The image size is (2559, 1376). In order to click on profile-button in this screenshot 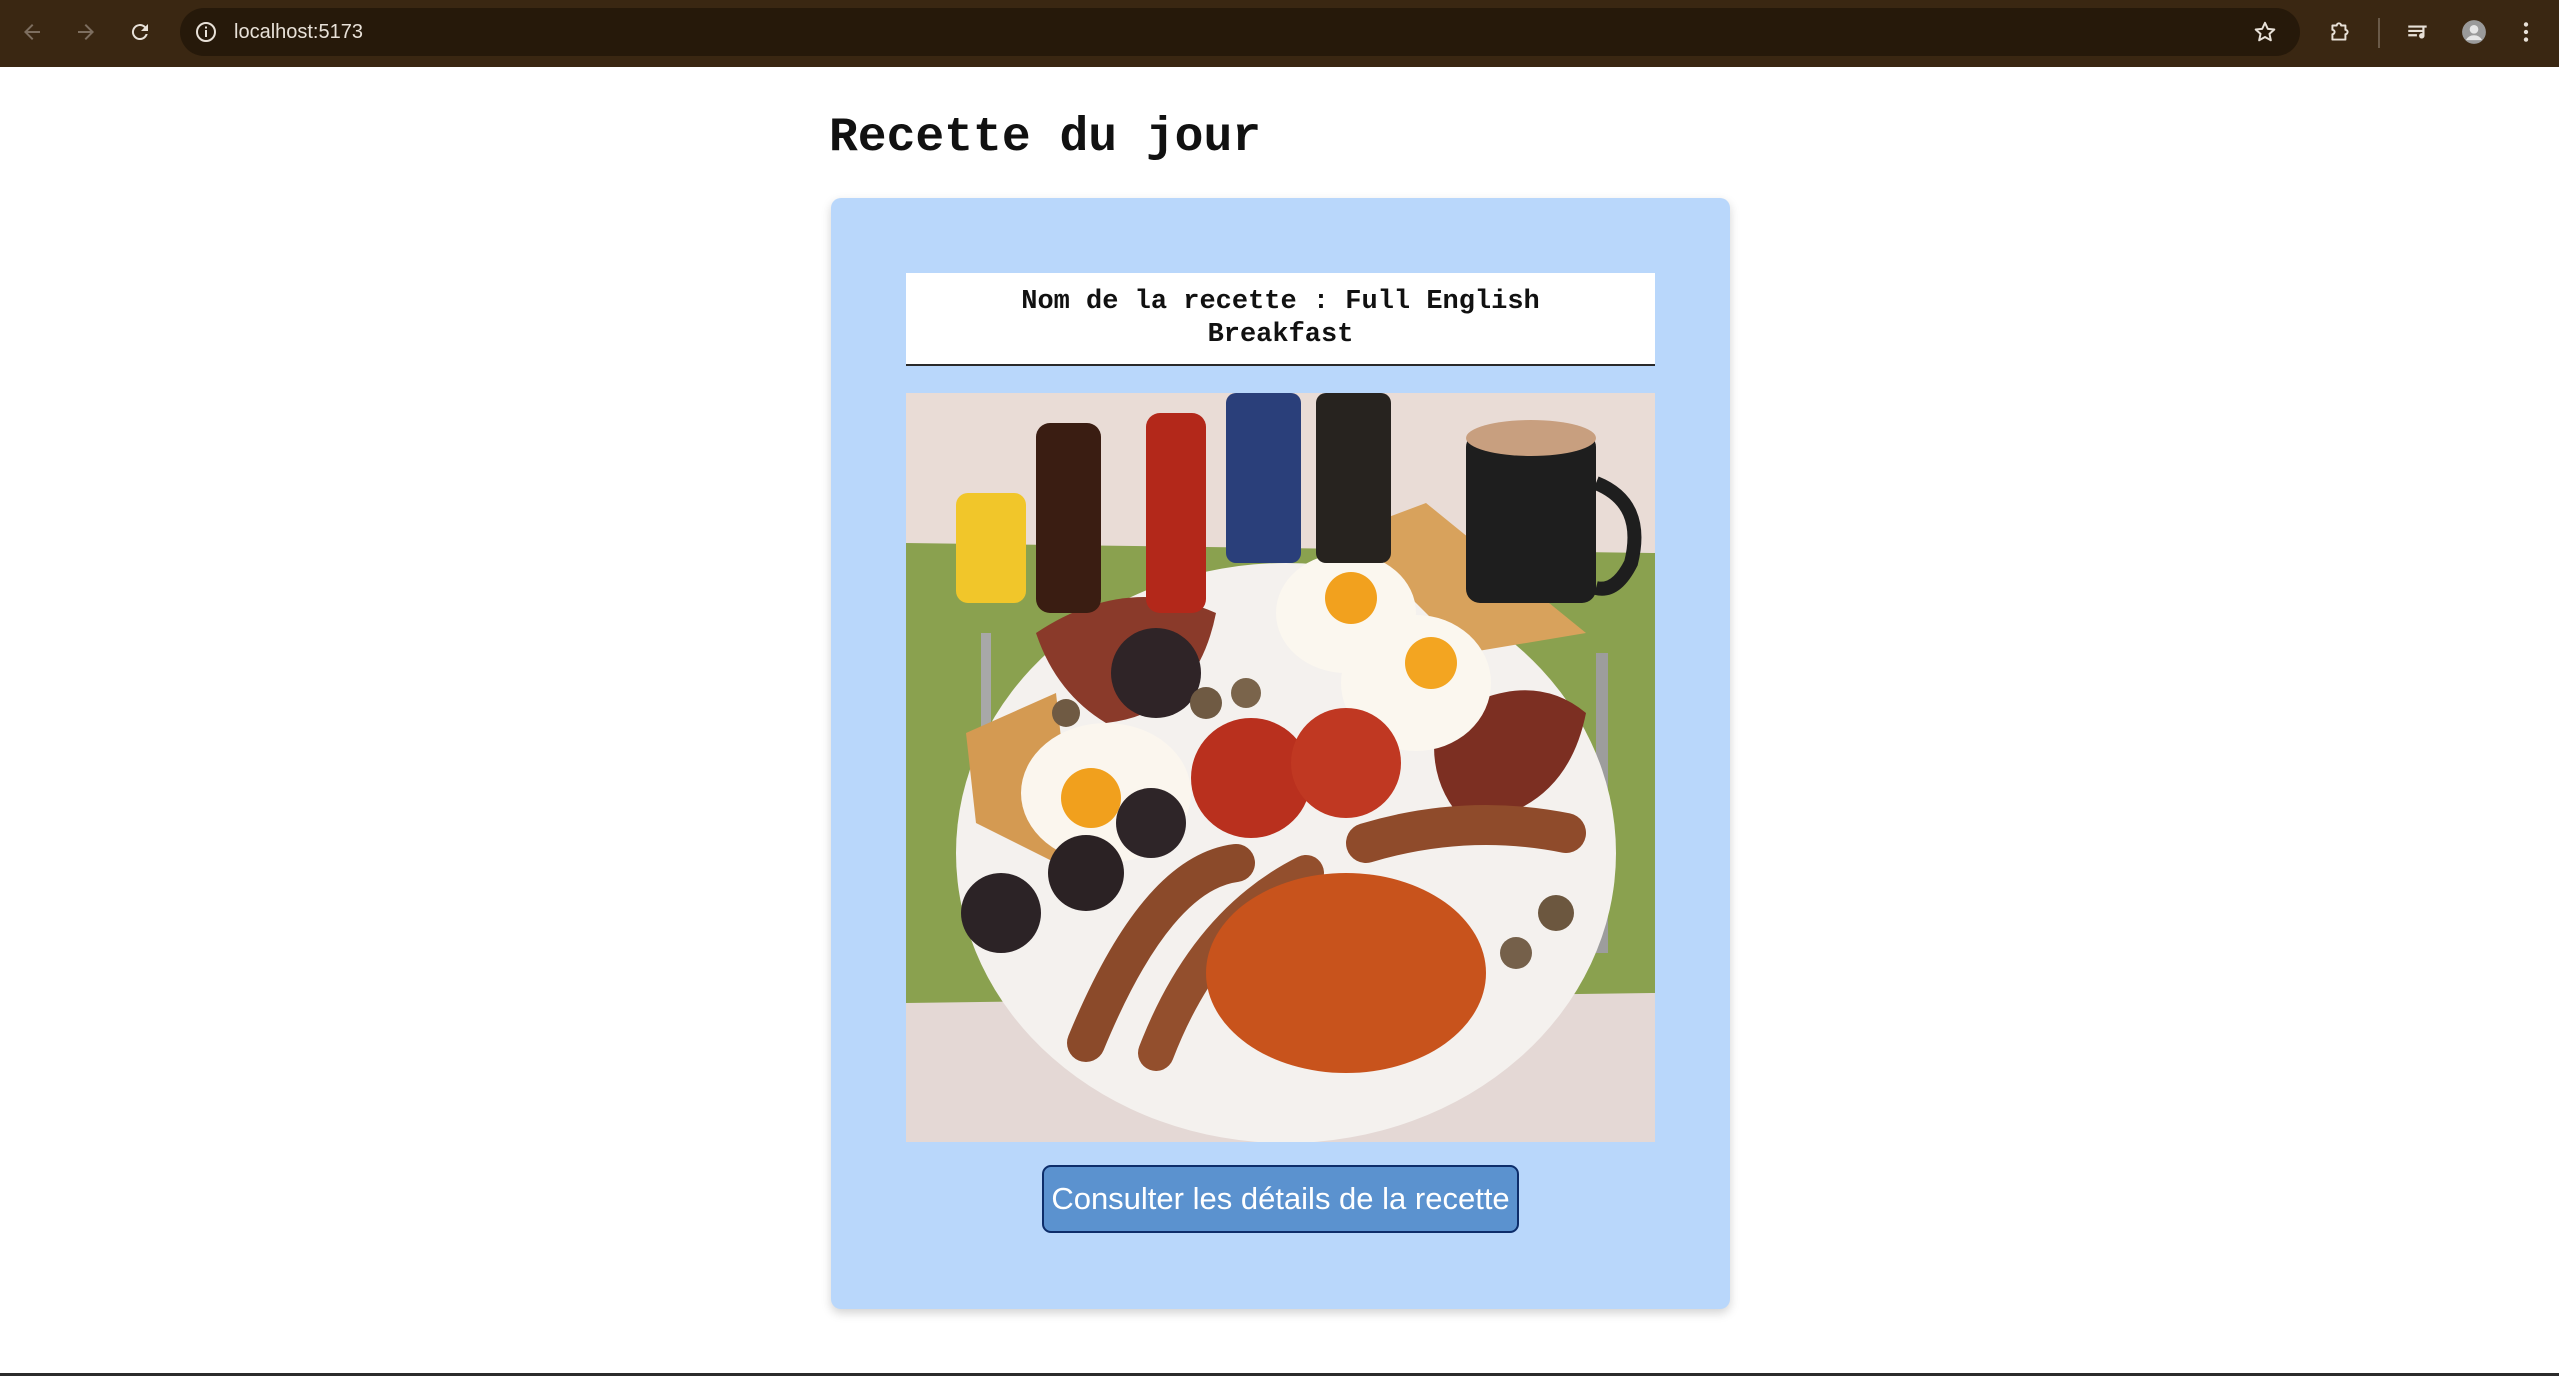, I will do `click(2474, 32)`.